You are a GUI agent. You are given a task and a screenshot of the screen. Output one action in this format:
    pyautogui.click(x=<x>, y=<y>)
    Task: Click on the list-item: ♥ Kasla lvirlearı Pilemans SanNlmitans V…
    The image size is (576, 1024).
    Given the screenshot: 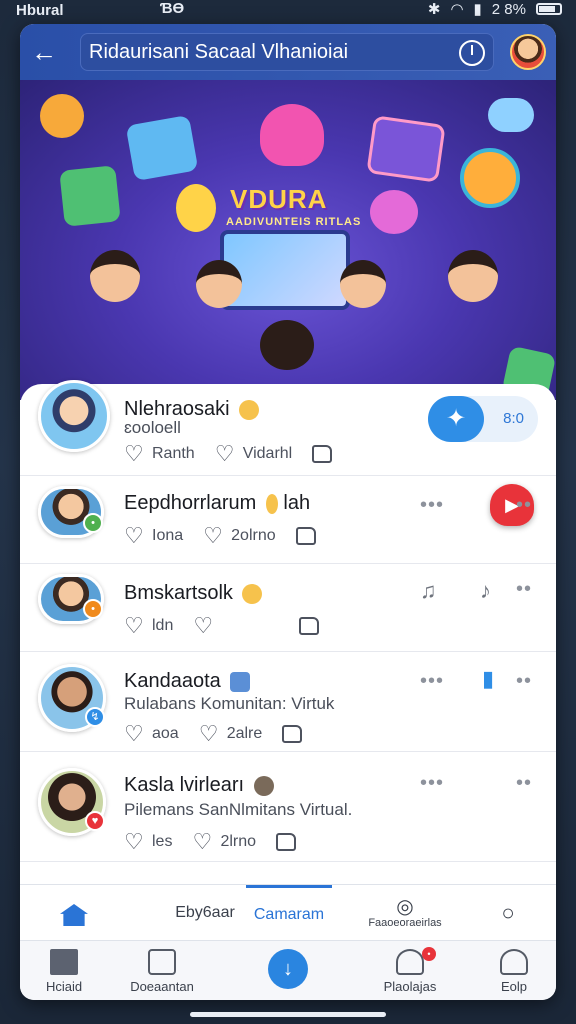 What is the action you would take?
    pyautogui.click(x=288, y=807)
    